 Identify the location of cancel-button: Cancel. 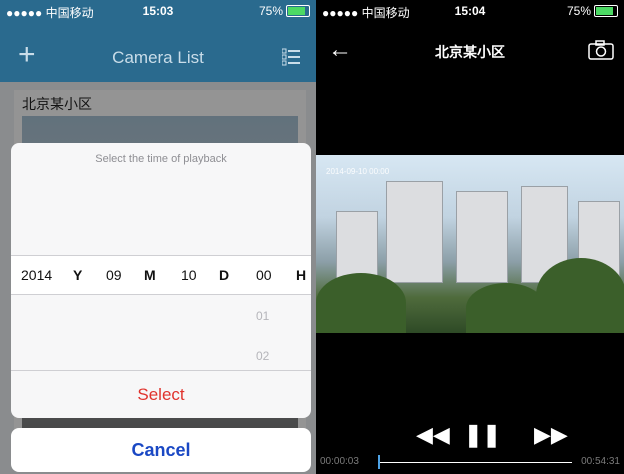
(161, 450).